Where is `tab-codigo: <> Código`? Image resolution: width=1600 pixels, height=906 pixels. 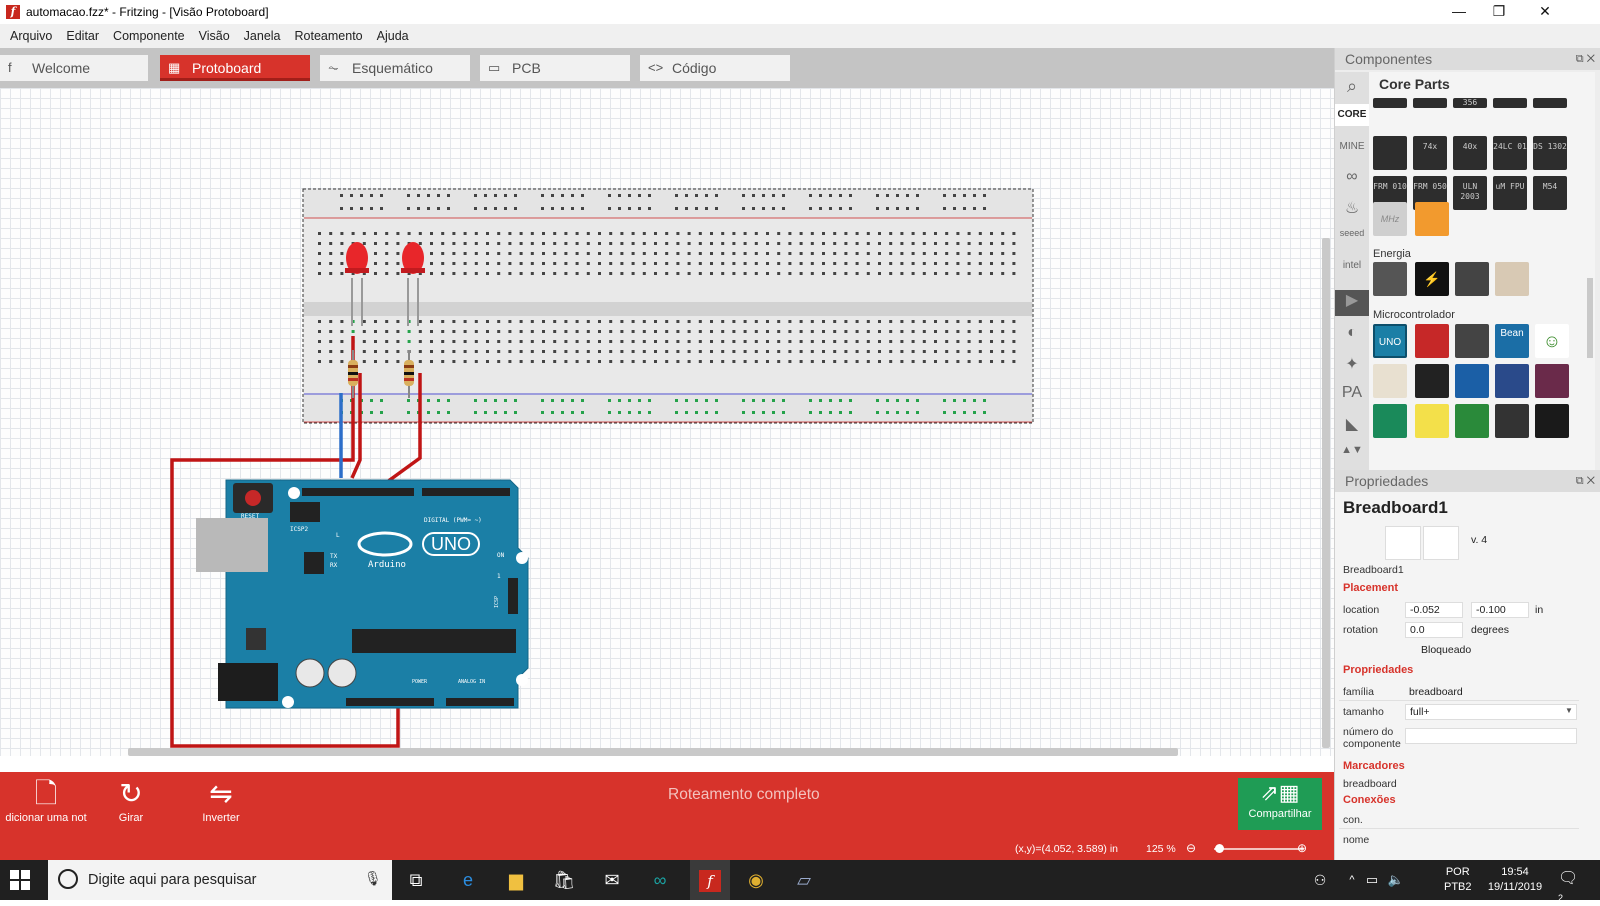
tab-codigo: <> Código is located at coordinates (715, 68).